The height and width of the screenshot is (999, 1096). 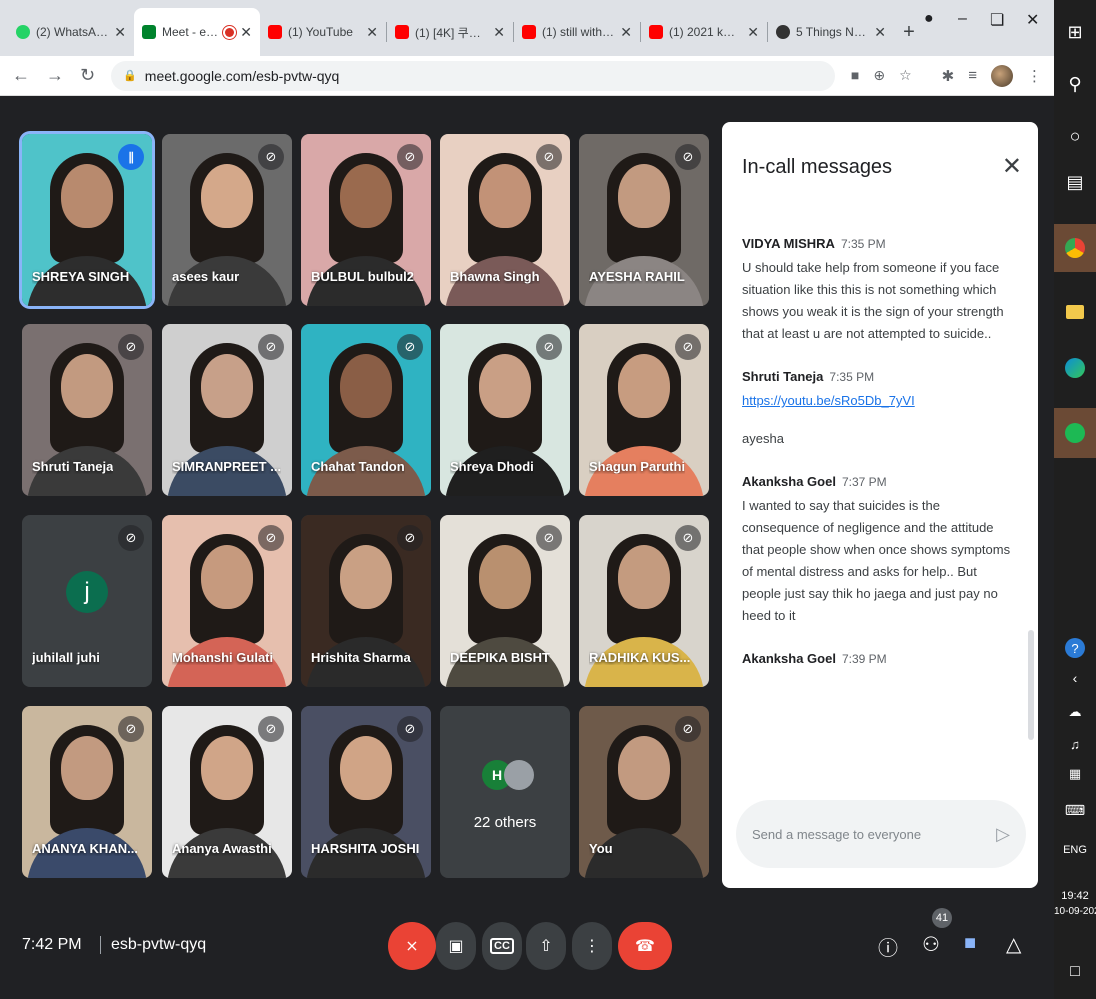 I want to click on message-text: ayesha, so click(x=763, y=438).